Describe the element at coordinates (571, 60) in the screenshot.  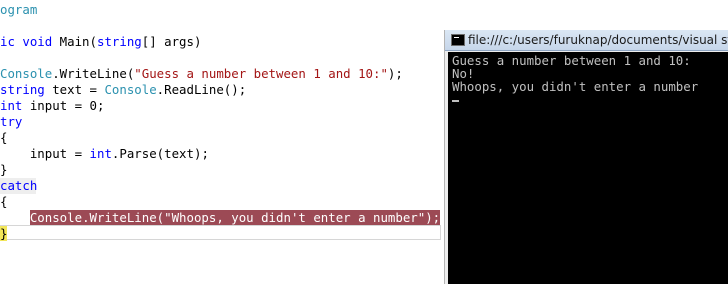
I see `console-line: Guess a number between 1 and 10:` at that location.